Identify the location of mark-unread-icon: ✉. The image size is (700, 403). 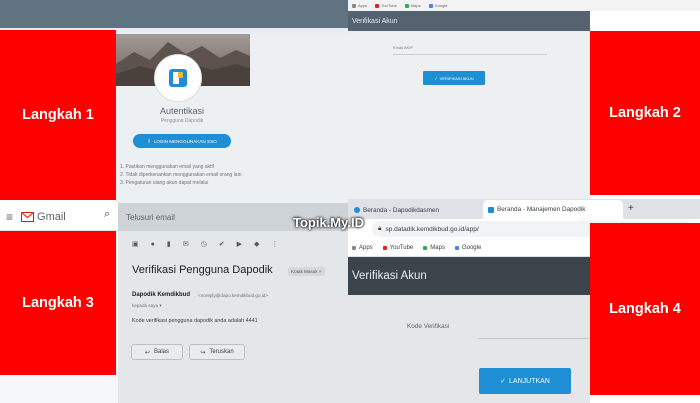
(186, 244).